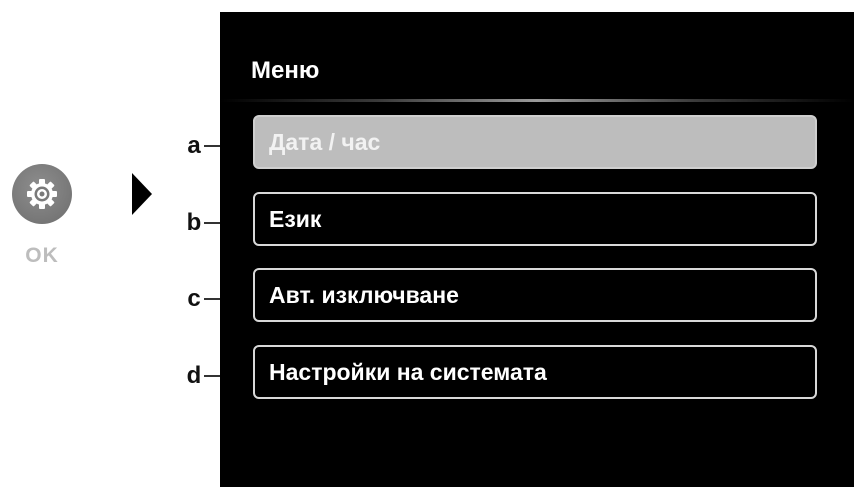 Image resolution: width=854 pixels, height=487 pixels. What do you see at coordinates (194, 298) in the screenshot?
I see `callout-letter: c` at bounding box center [194, 298].